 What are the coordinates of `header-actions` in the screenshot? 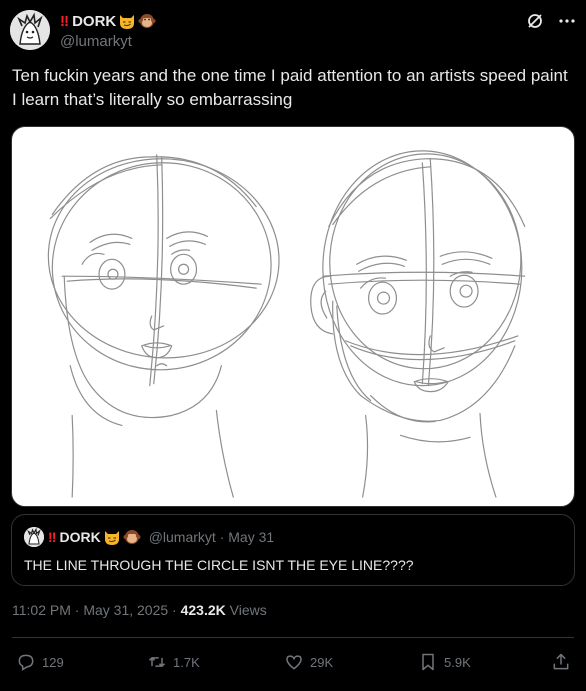 It's located at (551, 21).